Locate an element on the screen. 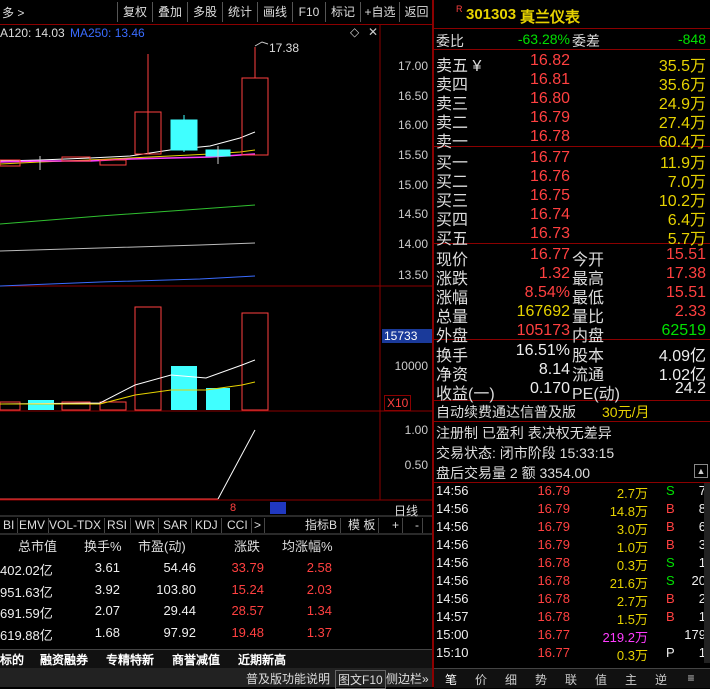  header-market-cap: 总市值 is located at coordinates (37, 545).